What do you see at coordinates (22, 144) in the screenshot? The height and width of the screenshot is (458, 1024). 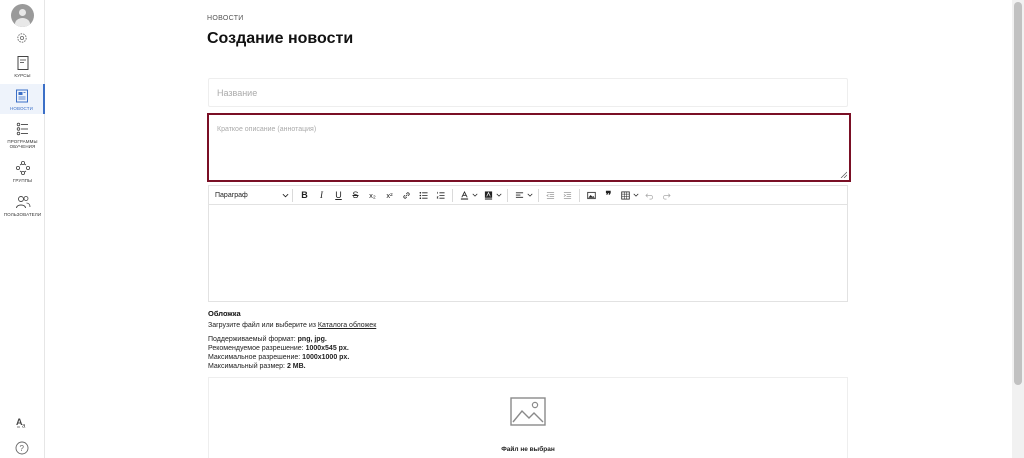 I see `sidebar-item-label: ПРОГРАММЫ ОБУЧЕНИЯ` at bounding box center [22, 144].